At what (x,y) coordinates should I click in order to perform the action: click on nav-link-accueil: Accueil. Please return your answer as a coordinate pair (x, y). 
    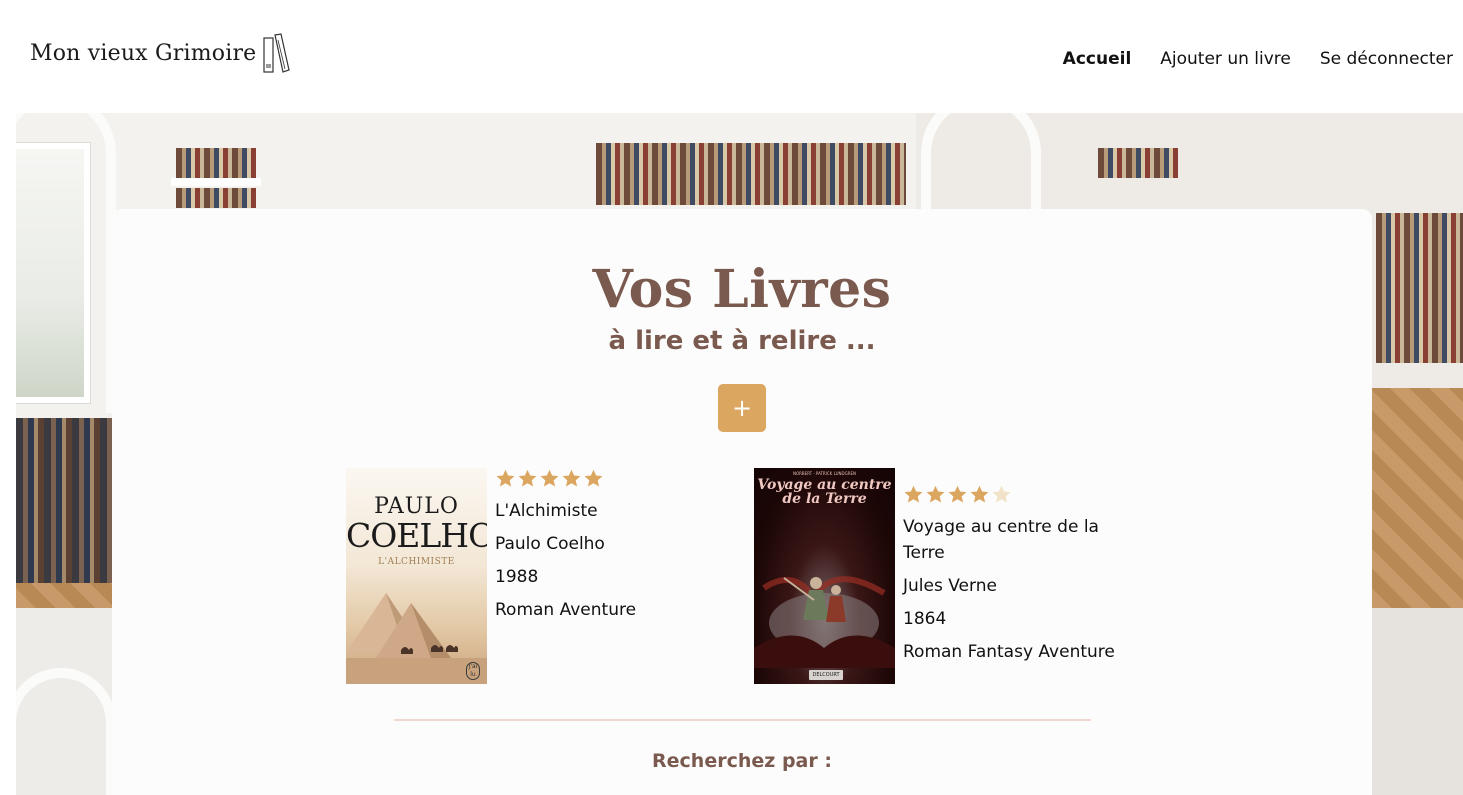
    Looking at the image, I should click on (1097, 59).